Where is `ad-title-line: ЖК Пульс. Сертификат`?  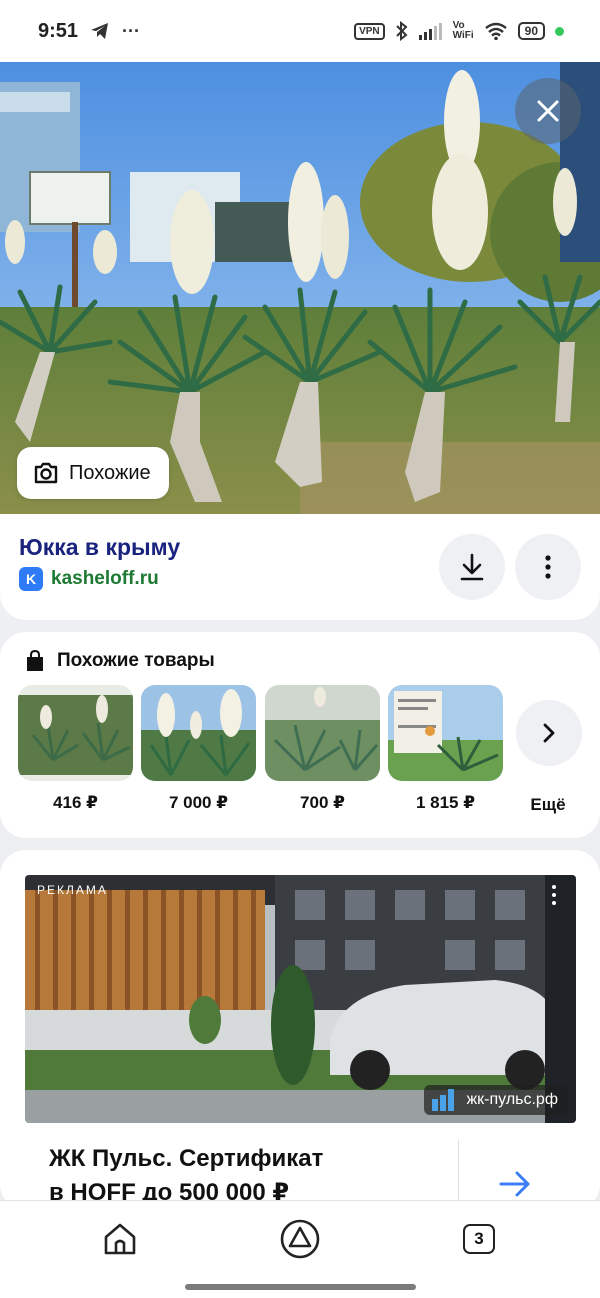
ad-title-line: ЖК Пульс. Сертификат is located at coordinates (186, 1158).